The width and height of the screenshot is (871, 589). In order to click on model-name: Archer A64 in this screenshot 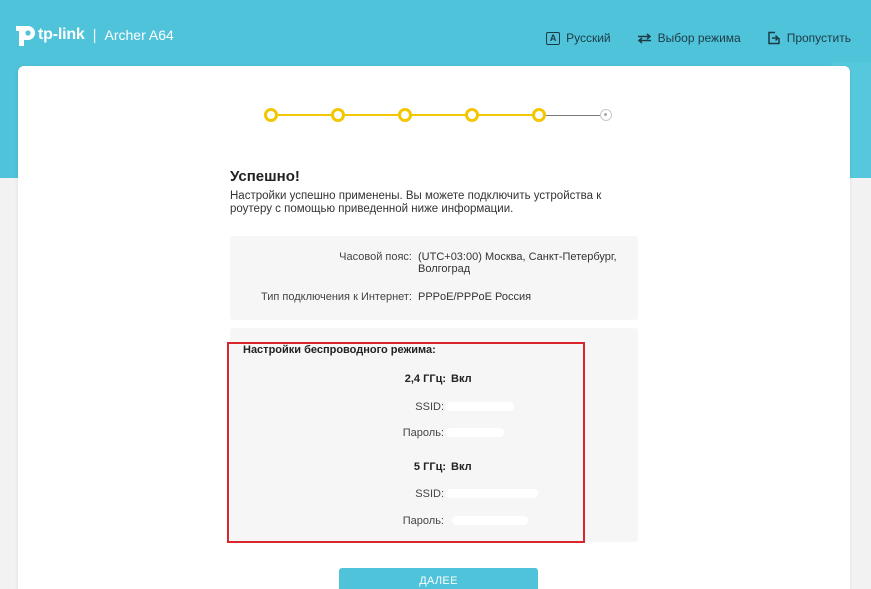, I will do `click(139, 35)`.